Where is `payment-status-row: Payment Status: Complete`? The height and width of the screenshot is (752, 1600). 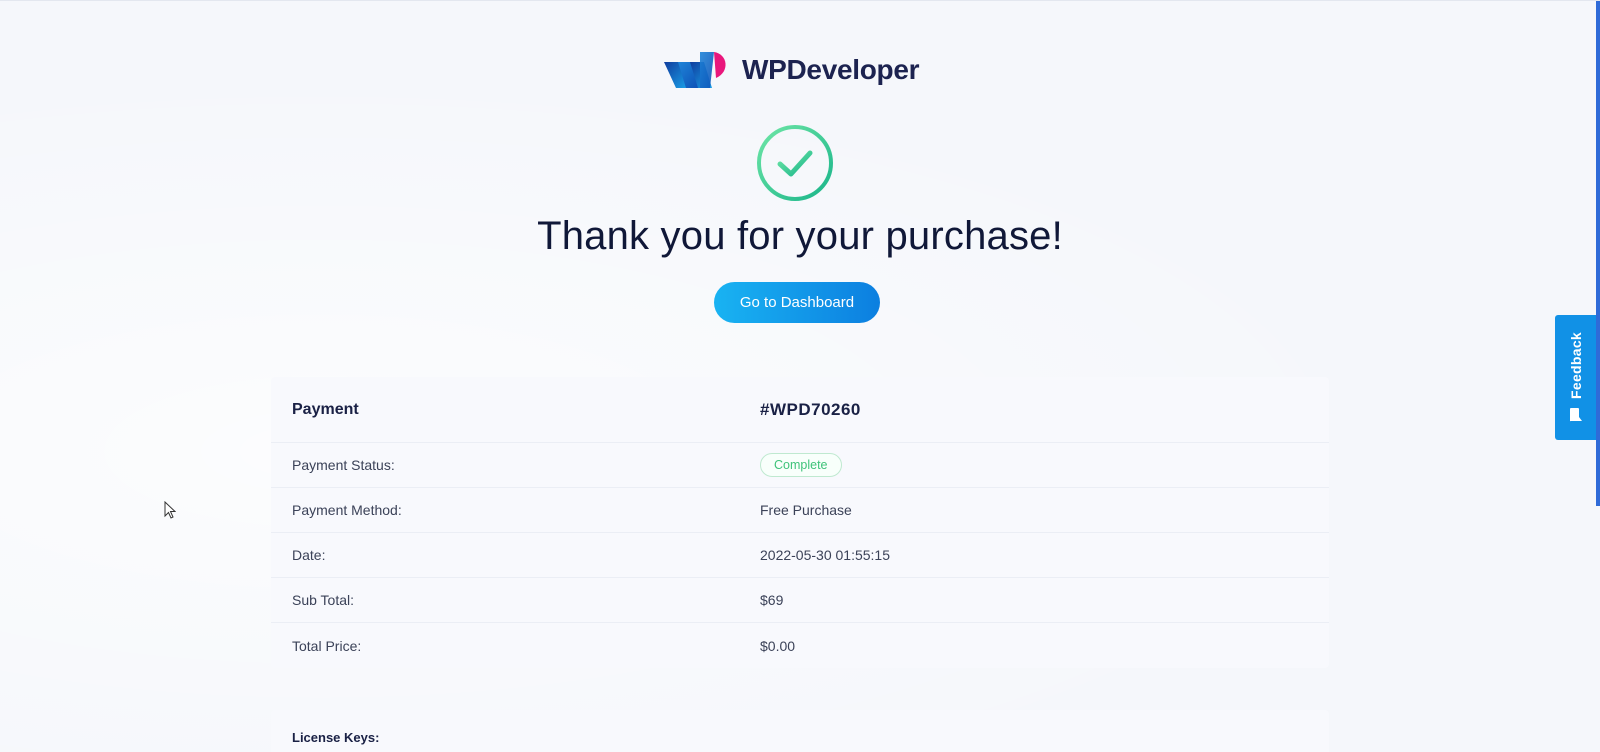 payment-status-row: Payment Status: Complete is located at coordinates (800, 465).